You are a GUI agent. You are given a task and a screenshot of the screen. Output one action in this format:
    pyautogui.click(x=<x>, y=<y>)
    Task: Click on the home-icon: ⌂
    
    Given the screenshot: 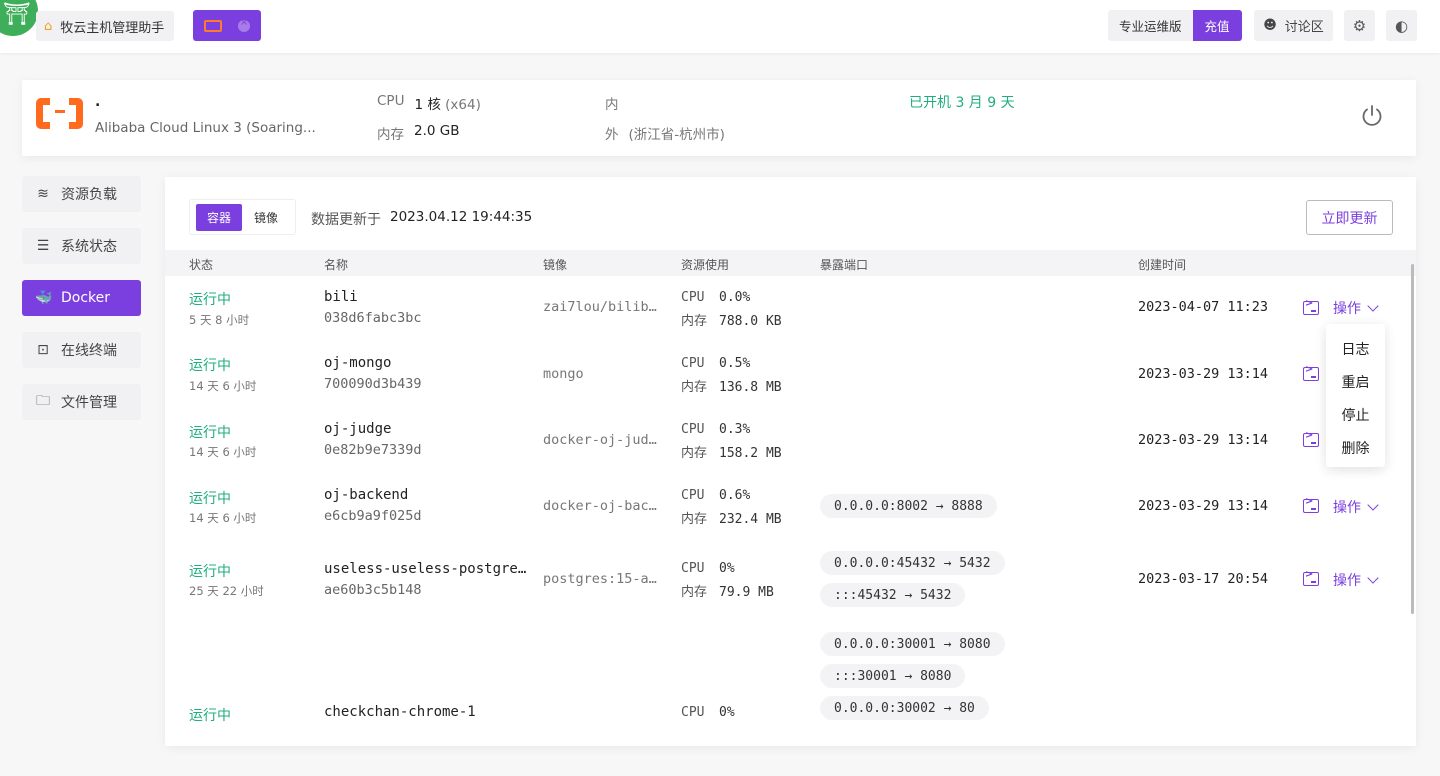 What is the action you would take?
    pyautogui.click(x=48, y=26)
    